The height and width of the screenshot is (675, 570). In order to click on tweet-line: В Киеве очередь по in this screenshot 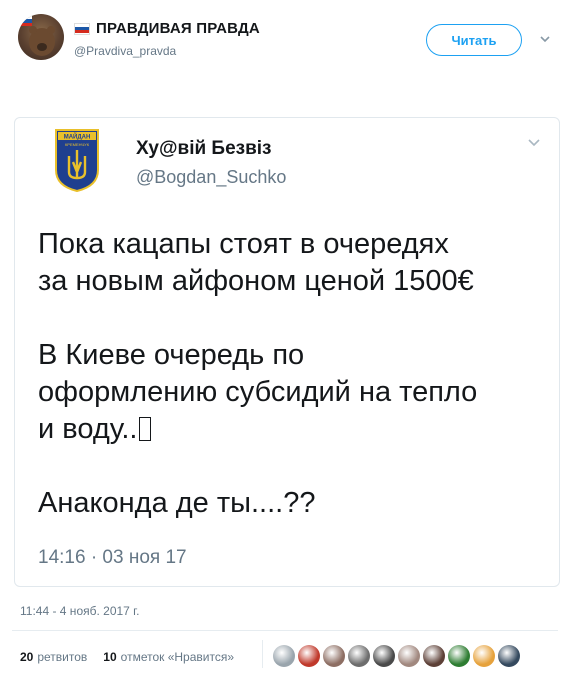, I will do `click(171, 355)`.